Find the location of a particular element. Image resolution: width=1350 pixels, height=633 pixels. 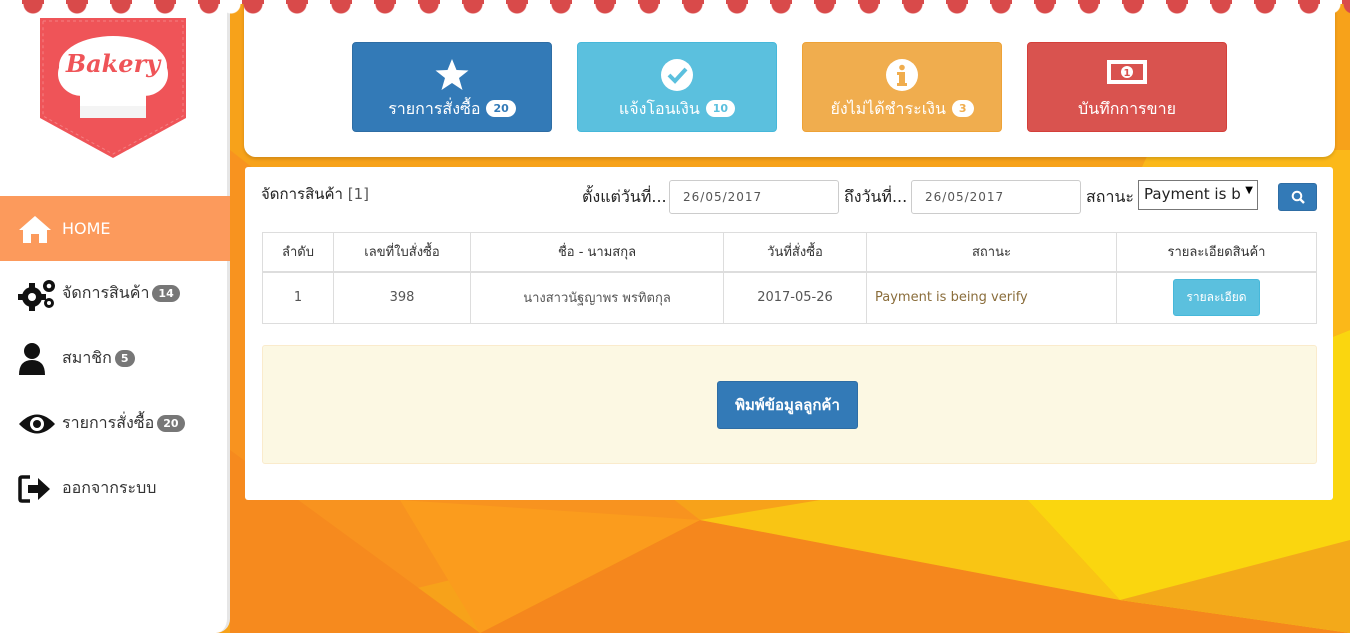

status-label: สถานะ is located at coordinates (1110, 196).